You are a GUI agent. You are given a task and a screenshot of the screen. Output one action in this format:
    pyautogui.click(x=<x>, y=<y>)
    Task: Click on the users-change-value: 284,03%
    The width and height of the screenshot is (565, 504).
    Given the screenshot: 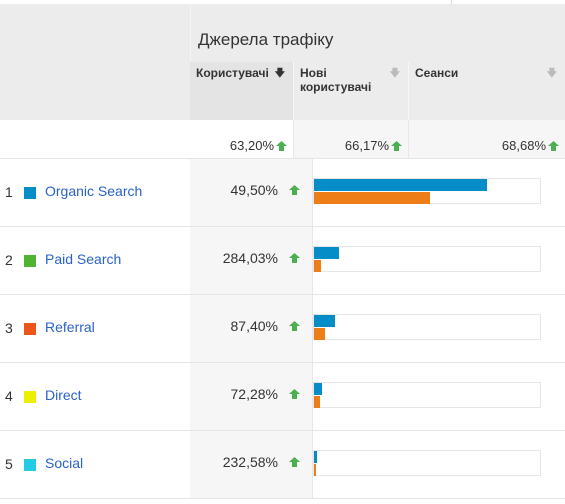 What is the action you would take?
    pyautogui.click(x=250, y=258)
    